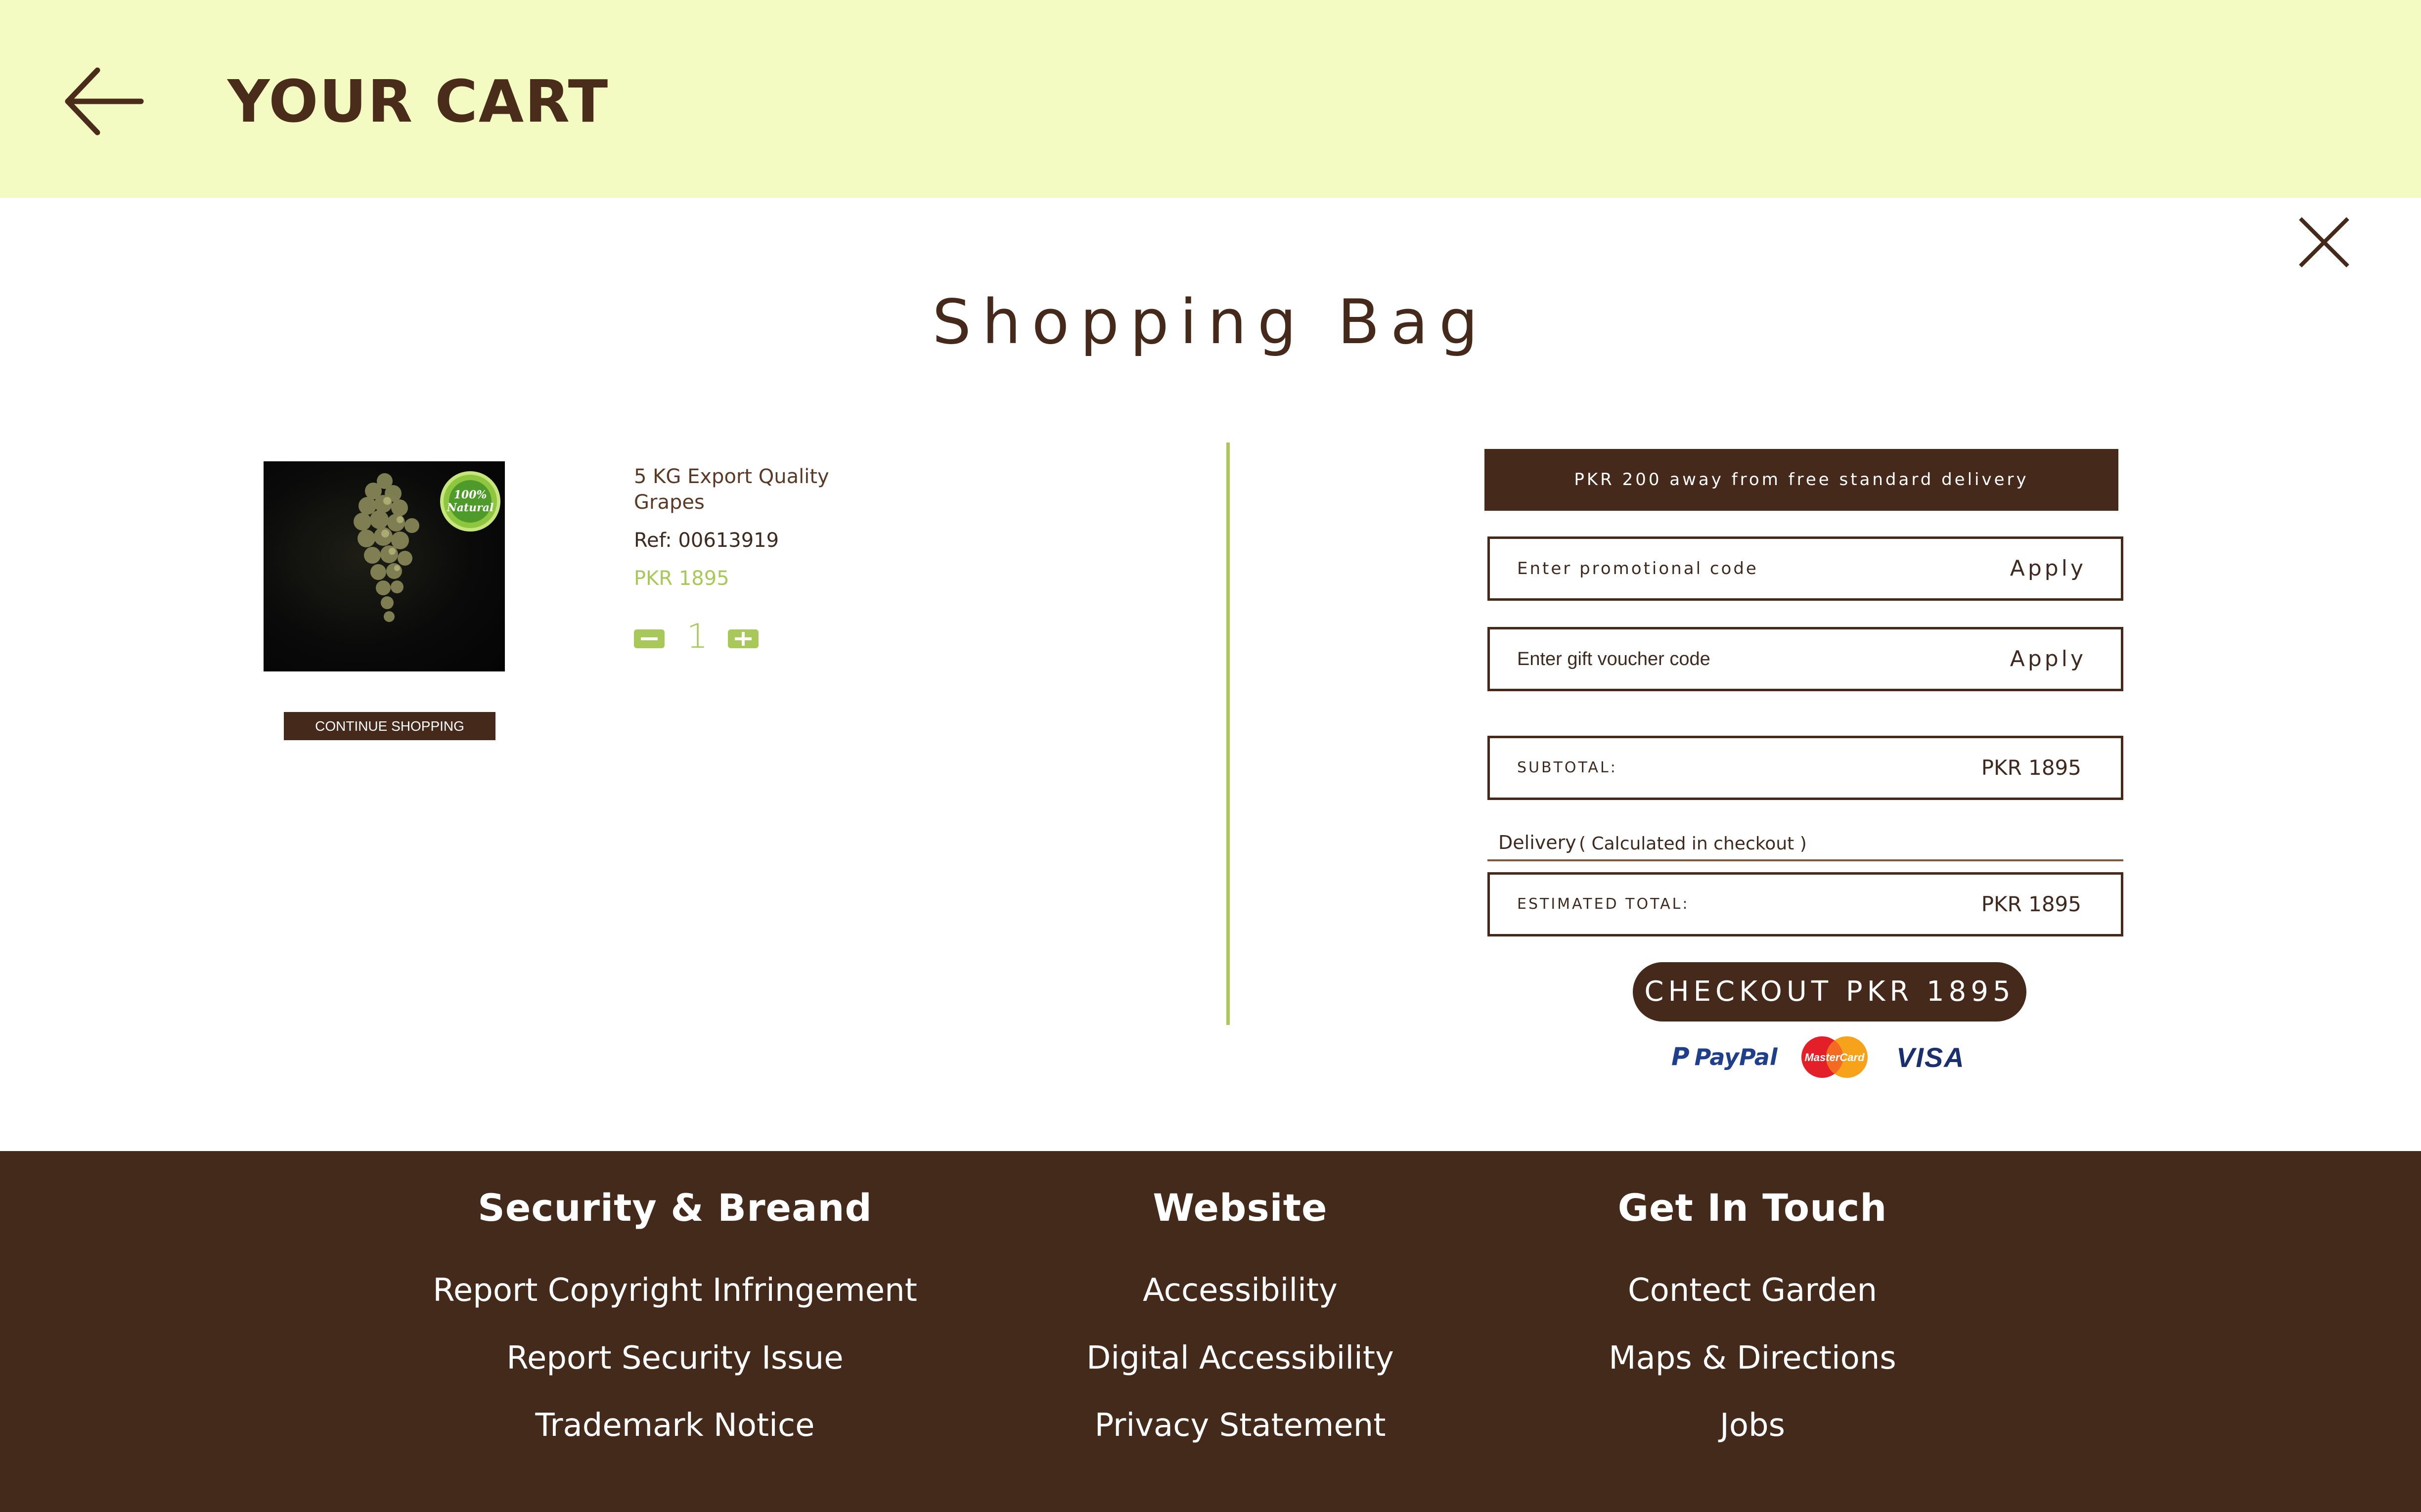  I want to click on back-button, so click(104, 101).